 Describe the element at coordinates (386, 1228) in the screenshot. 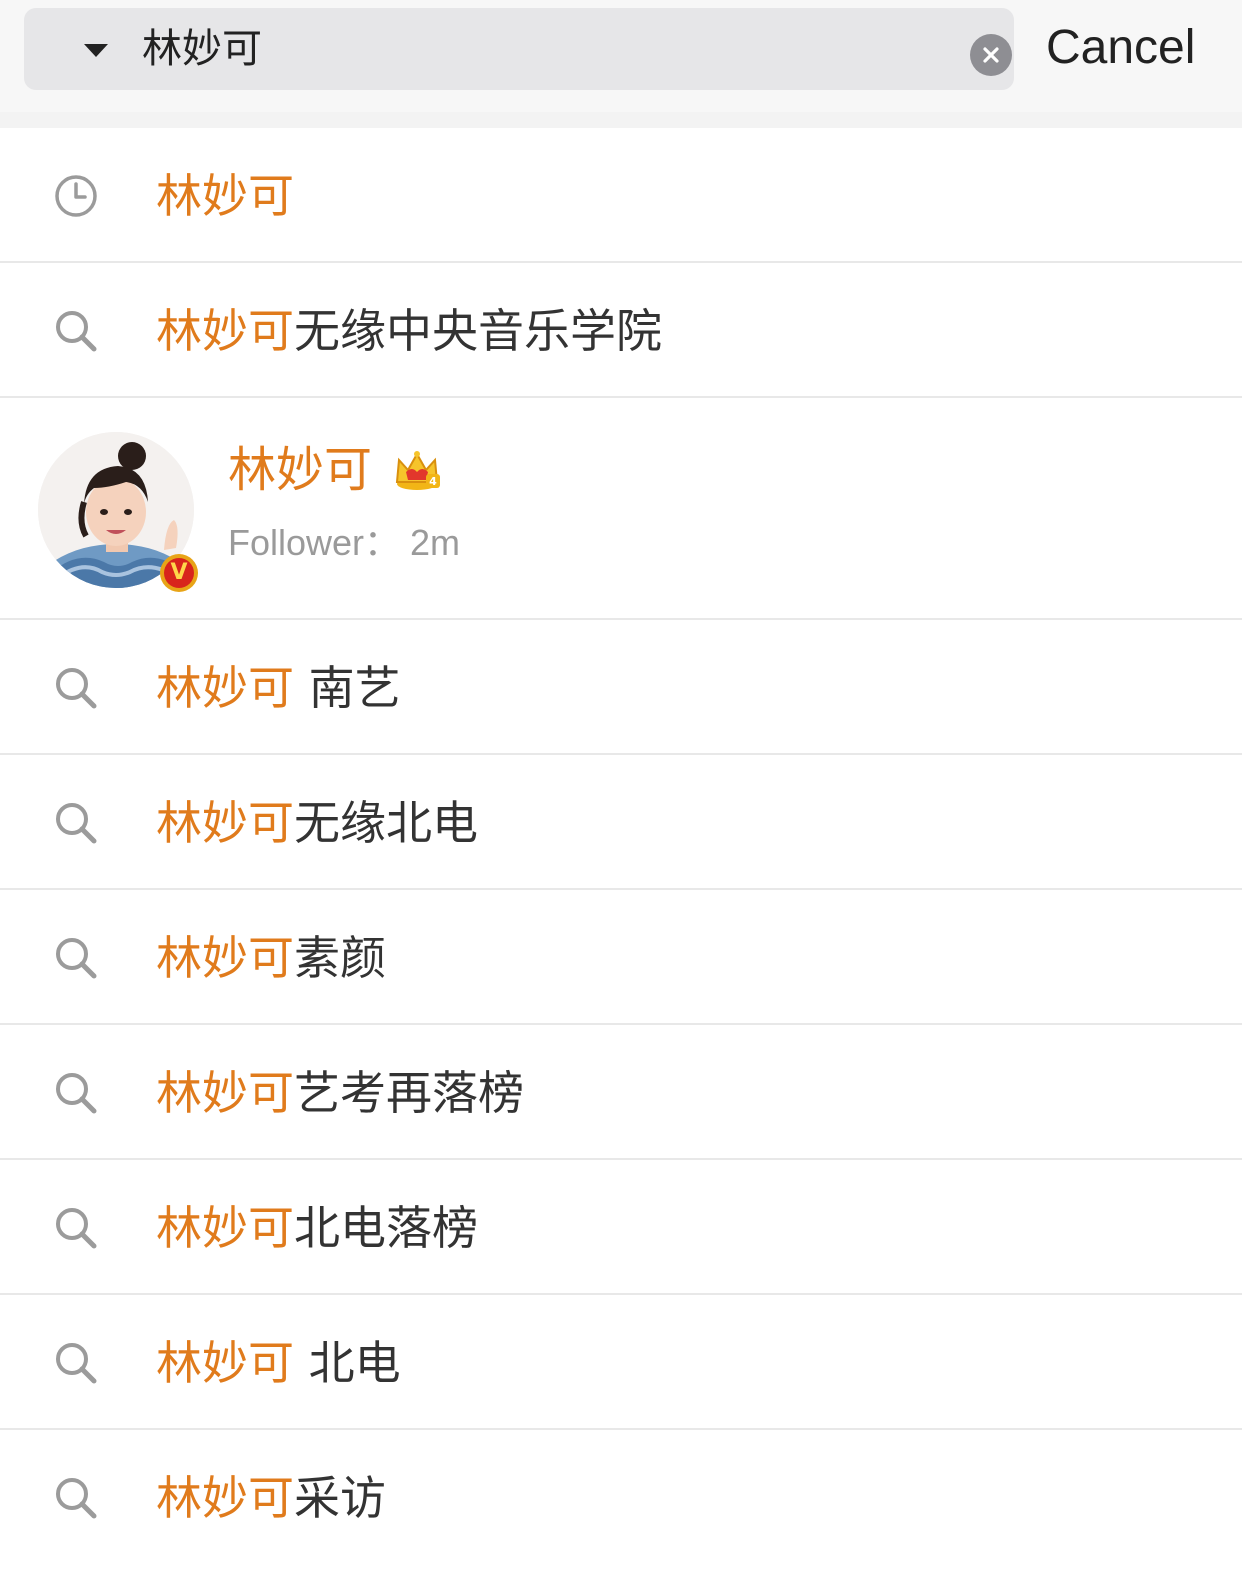

I see `suggestion-suffix: 北电落榜` at that location.